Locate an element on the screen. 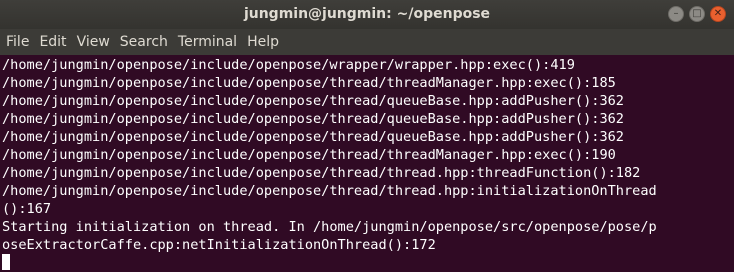 The image size is (734, 272). menu-view: View is located at coordinates (93, 42).